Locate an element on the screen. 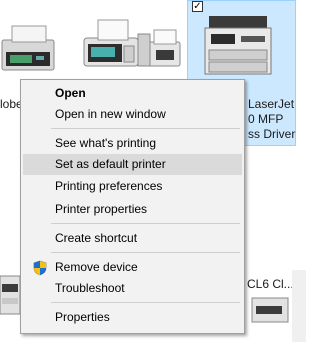 The width and height of the screenshot is (320, 342). menu-item-printing-preferences: Printing preferences is located at coordinates (132, 186).